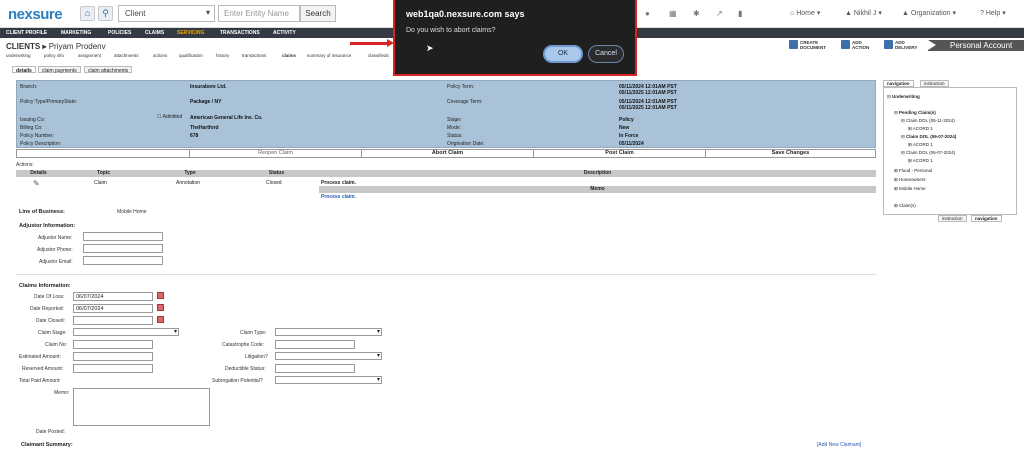 The image size is (1024, 462). What do you see at coordinates (673, 13) in the screenshot?
I see `grid-icon: ▦` at bounding box center [673, 13].